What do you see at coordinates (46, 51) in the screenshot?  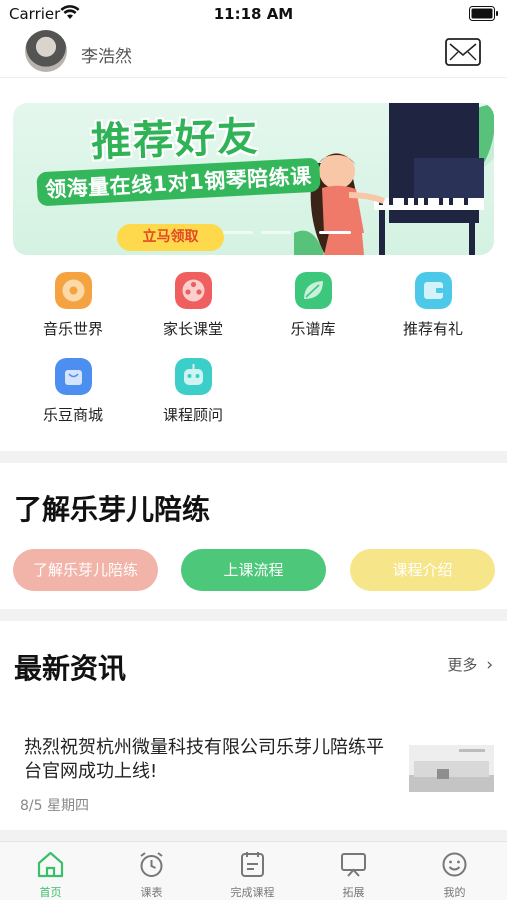 I see `avatar` at bounding box center [46, 51].